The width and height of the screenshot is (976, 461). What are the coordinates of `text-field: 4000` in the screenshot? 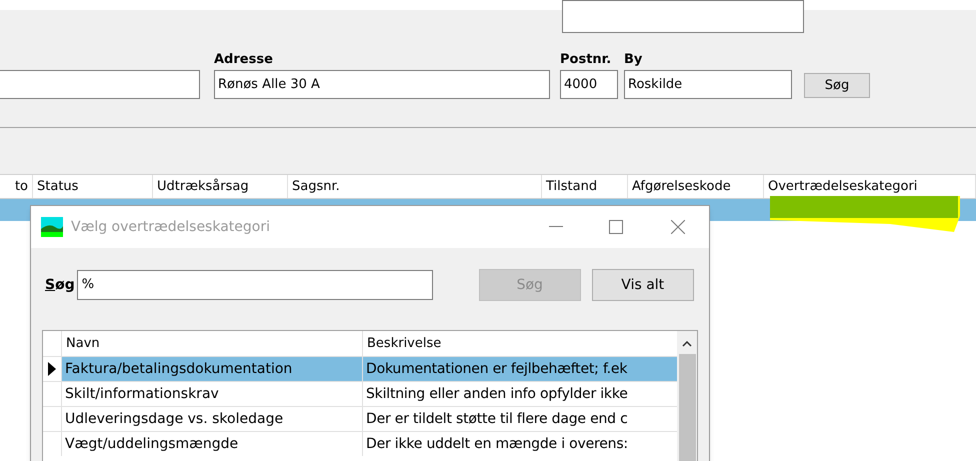 It's located at (589, 84).